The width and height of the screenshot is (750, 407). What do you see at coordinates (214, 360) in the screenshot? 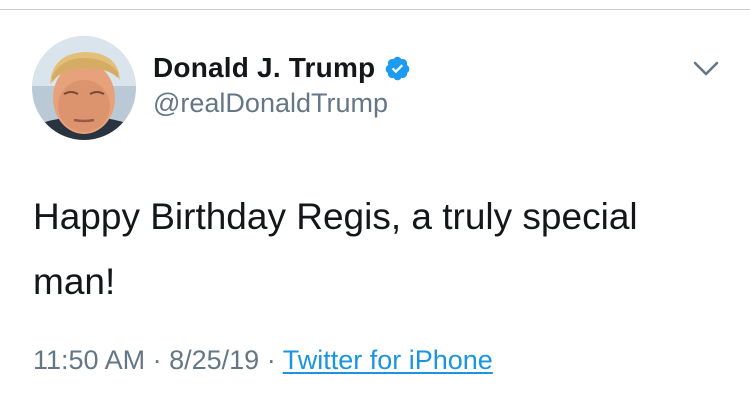
I see `tweet-date: 8/25/19` at bounding box center [214, 360].